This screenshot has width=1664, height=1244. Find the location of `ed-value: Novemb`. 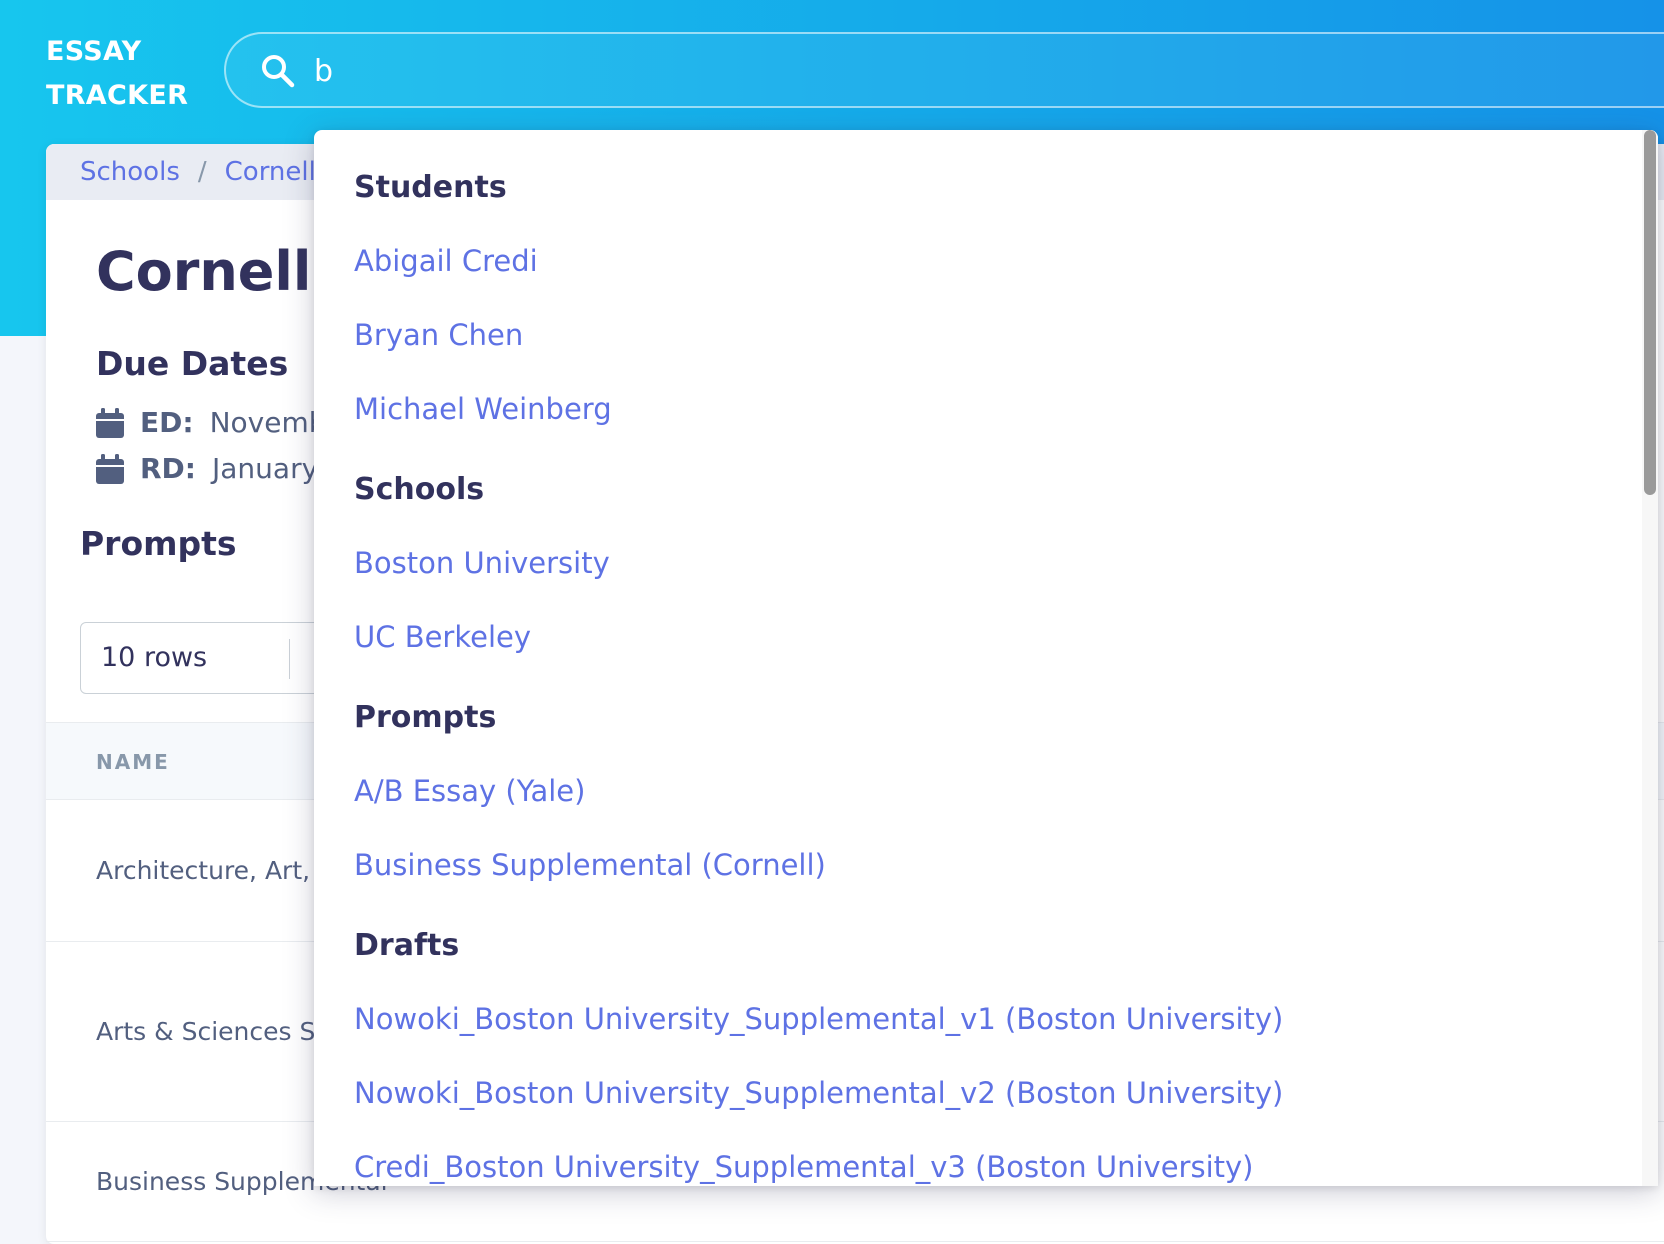

ed-value: Novemb is located at coordinates (268, 422).